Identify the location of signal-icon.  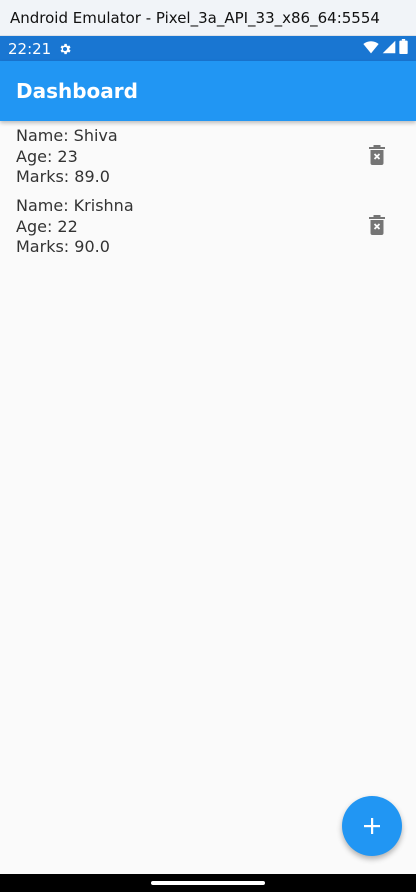
(389, 49).